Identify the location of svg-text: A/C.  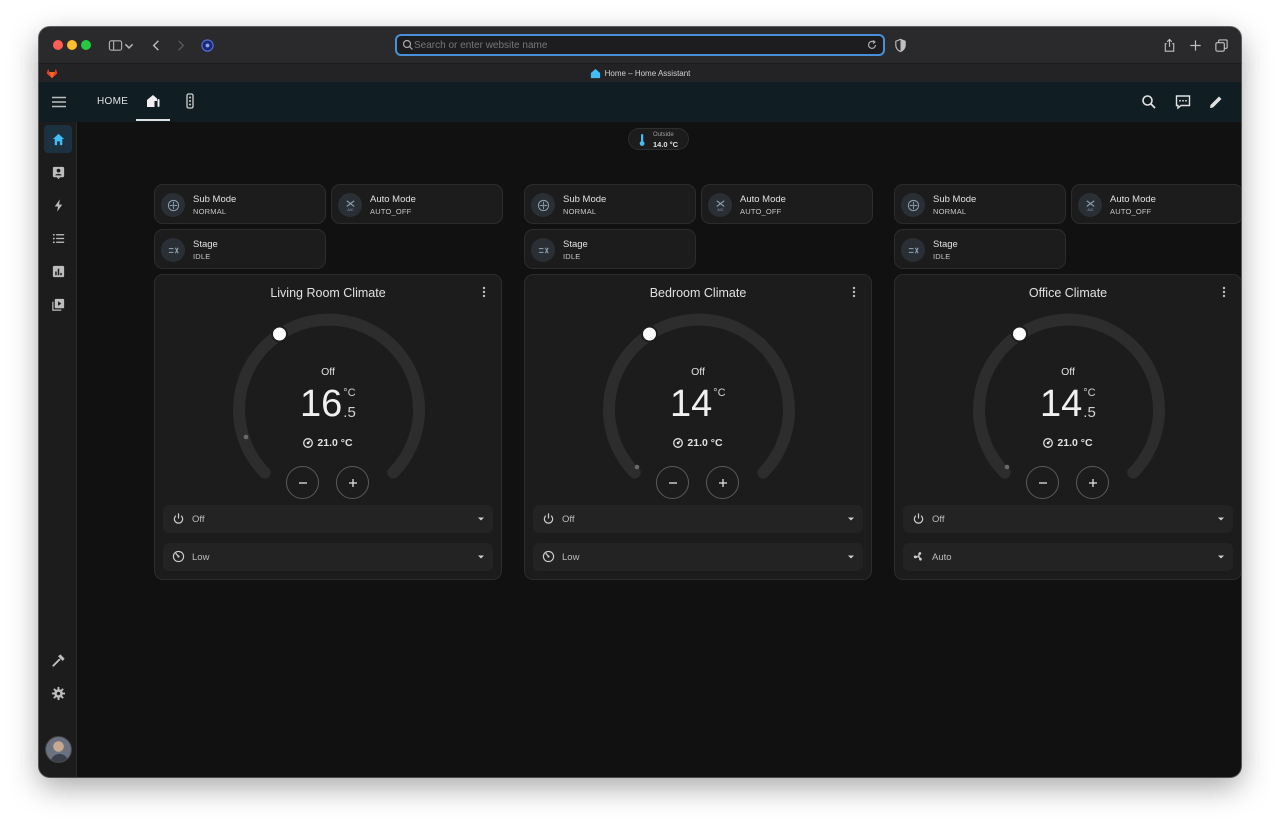
(1090, 210).